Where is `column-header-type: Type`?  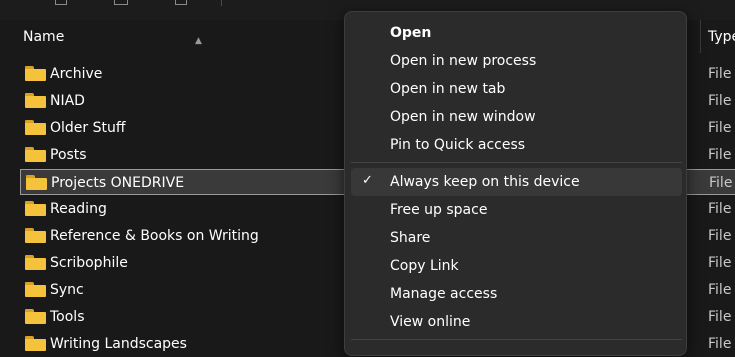
column-header-type: Type is located at coordinates (721, 37).